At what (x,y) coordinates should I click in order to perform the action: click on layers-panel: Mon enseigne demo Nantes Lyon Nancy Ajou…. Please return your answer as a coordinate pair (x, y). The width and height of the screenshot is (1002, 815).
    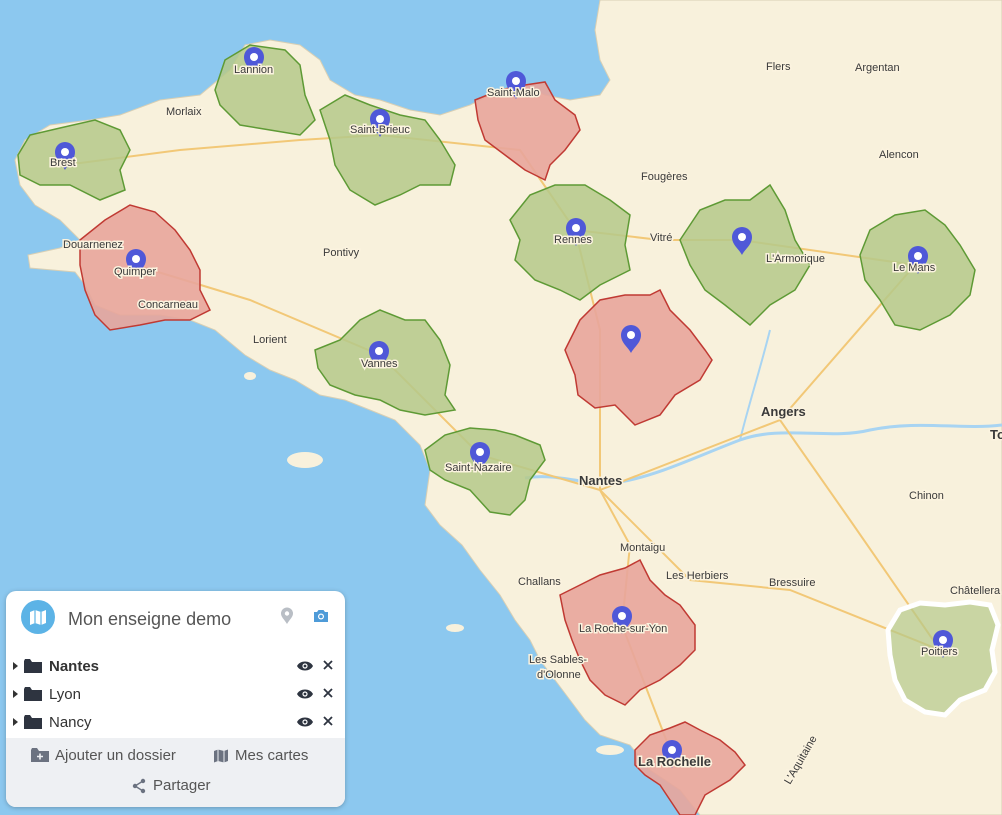
    Looking at the image, I should click on (175, 699).